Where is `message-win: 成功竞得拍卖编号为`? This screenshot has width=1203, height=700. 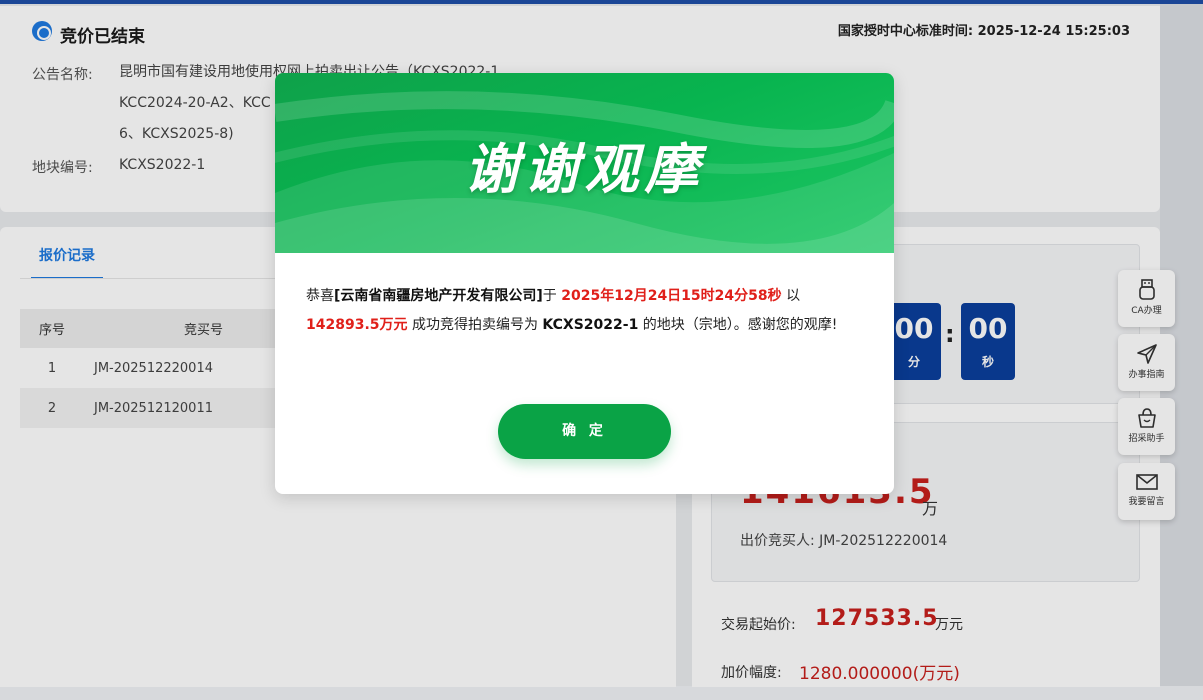
message-win: 成功竞得拍卖编号为 is located at coordinates (475, 325).